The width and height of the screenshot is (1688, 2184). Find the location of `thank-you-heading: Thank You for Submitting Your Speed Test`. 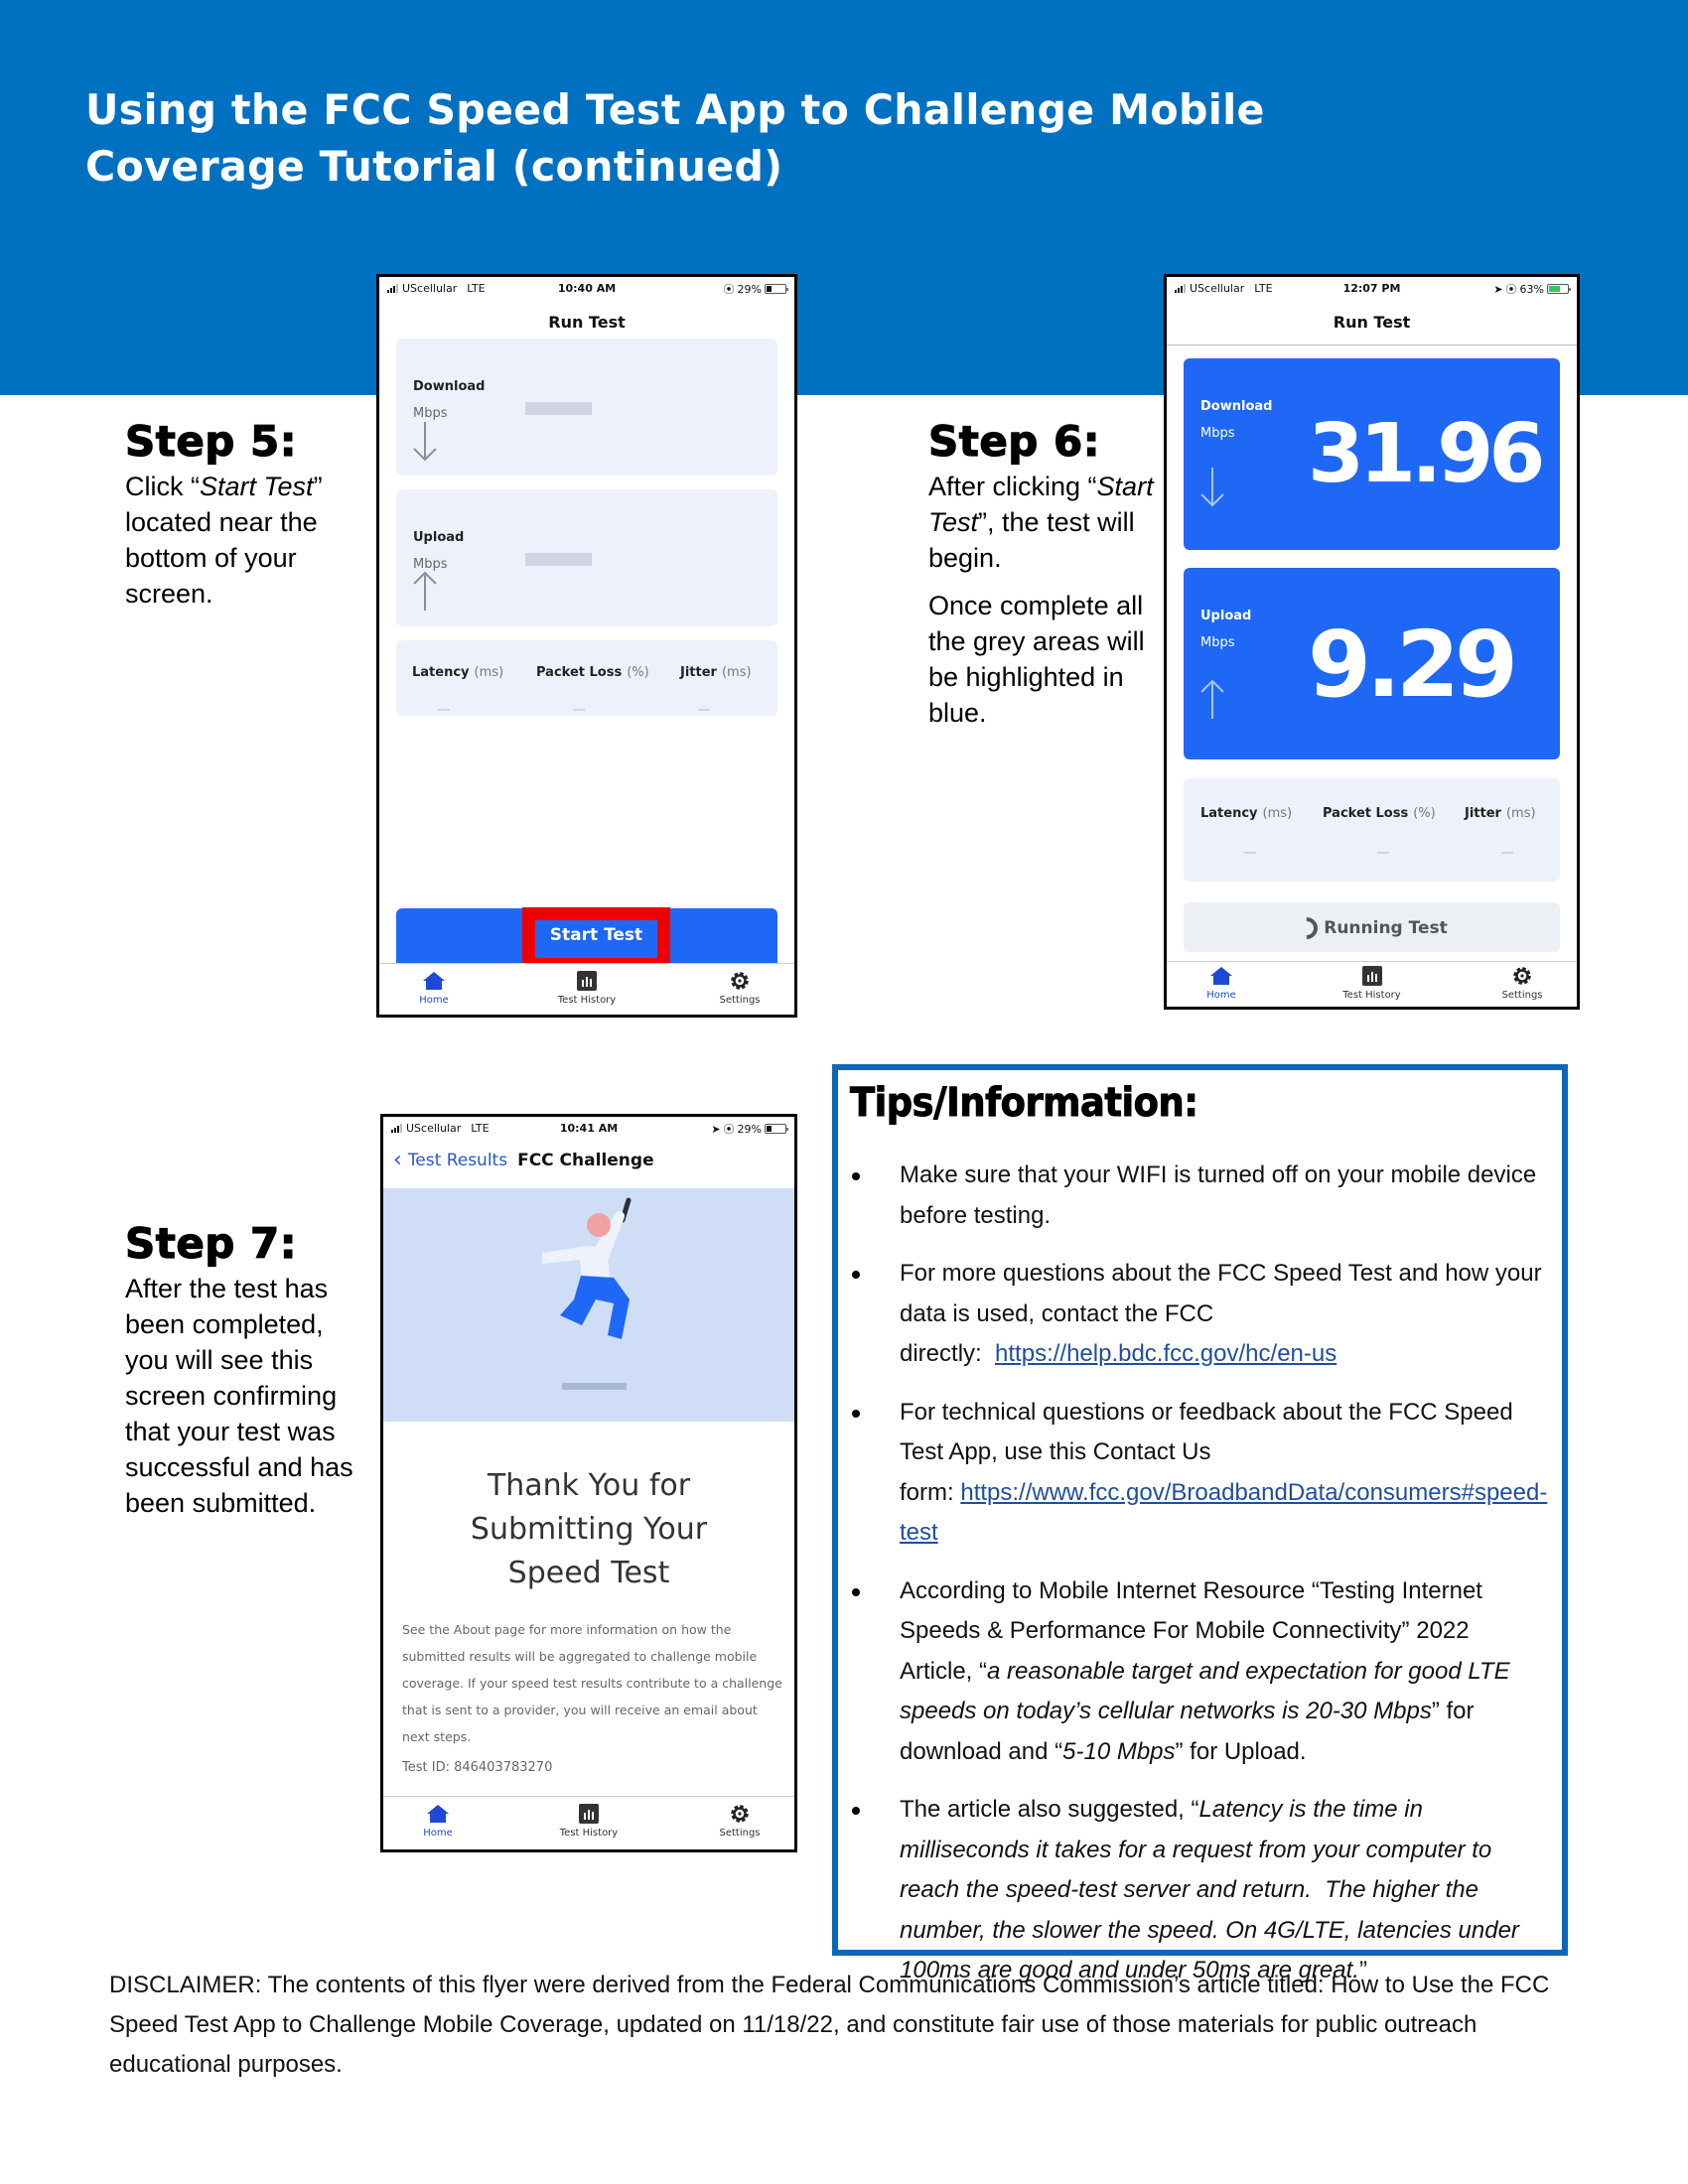

thank-you-heading: Thank You for Submitting Your Speed Test is located at coordinates (588, 1529).